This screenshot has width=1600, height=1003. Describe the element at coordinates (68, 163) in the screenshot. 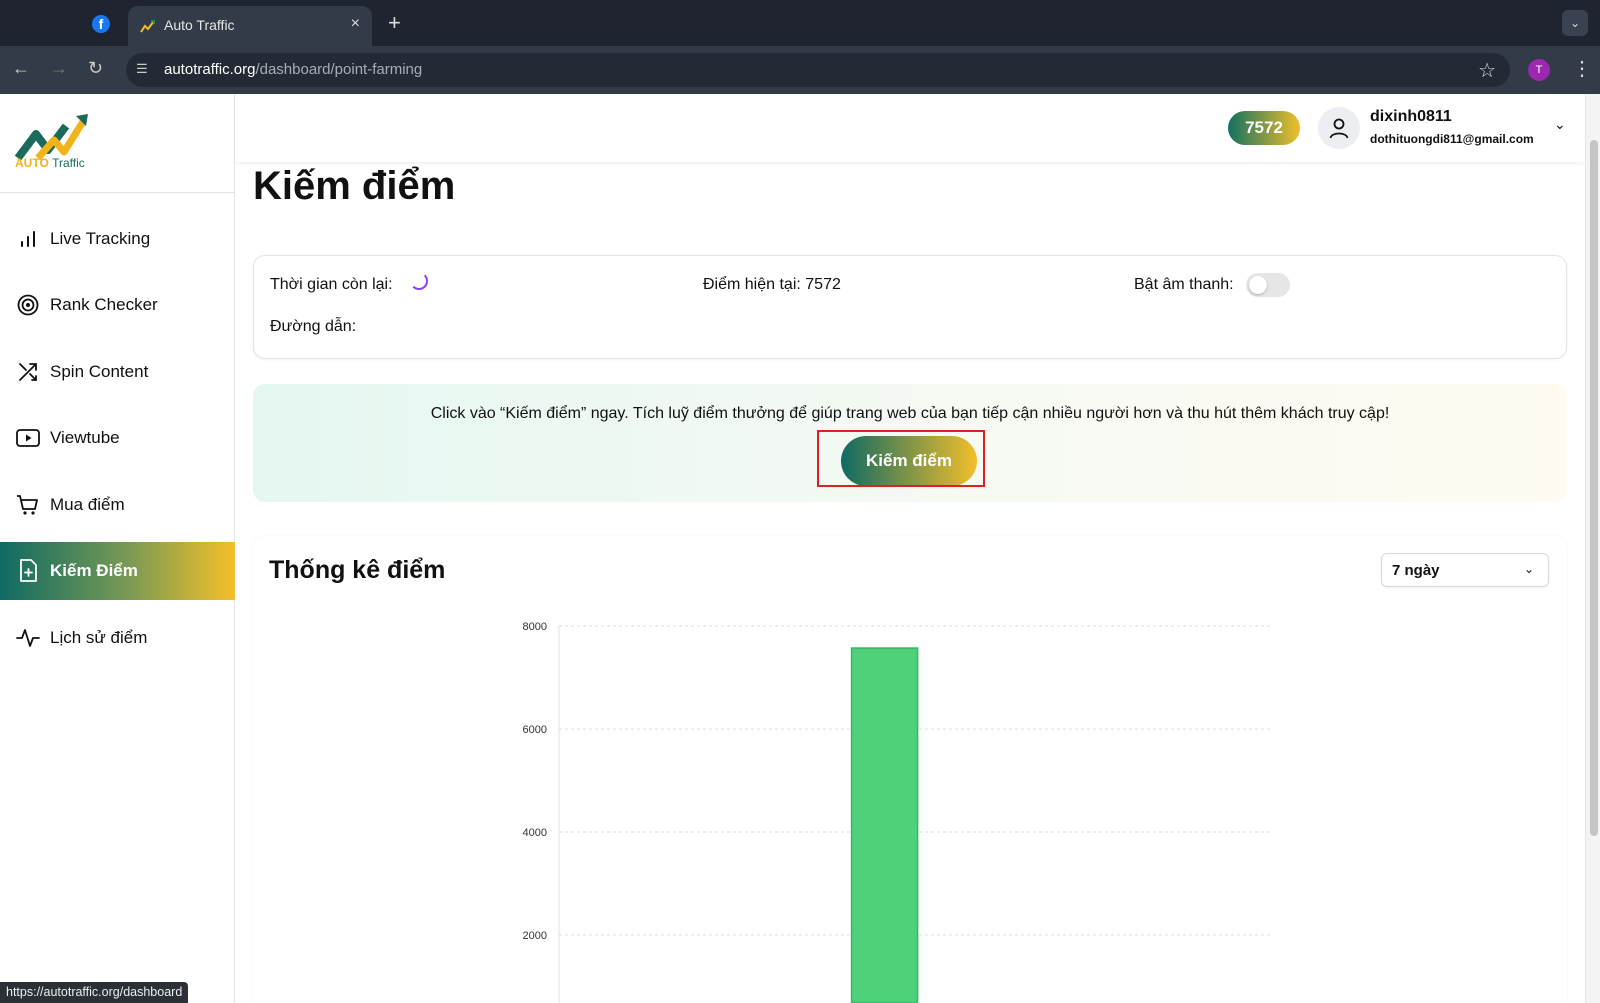

I see `logo-word-traffic: Traffic` at that location.